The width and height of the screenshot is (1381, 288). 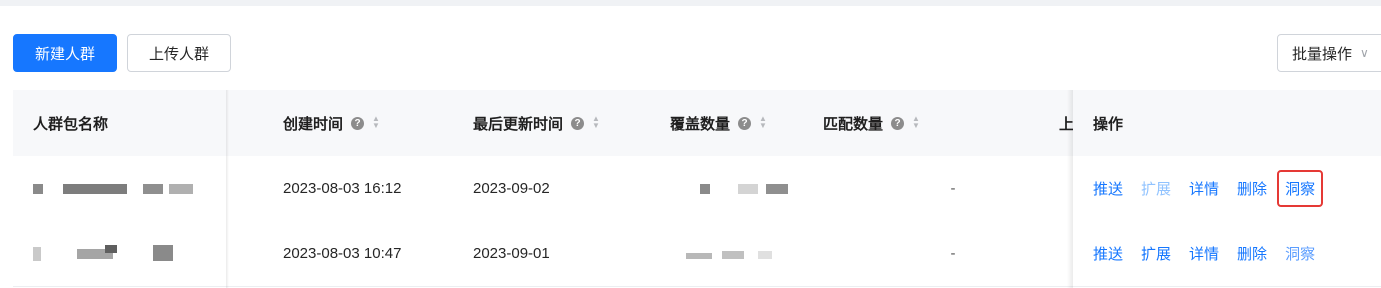 I want to click on header-match: 匹配数量 ? ▲ ▼, so click(x=871, y=123).